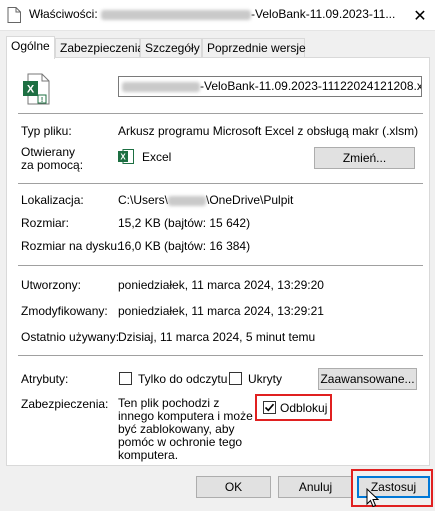 This screenshot has height=511, width=435. What do you see at coordinates (233, 487) in the screenshot?
I see `ok-button: OK` at bounding box center [233, 487].